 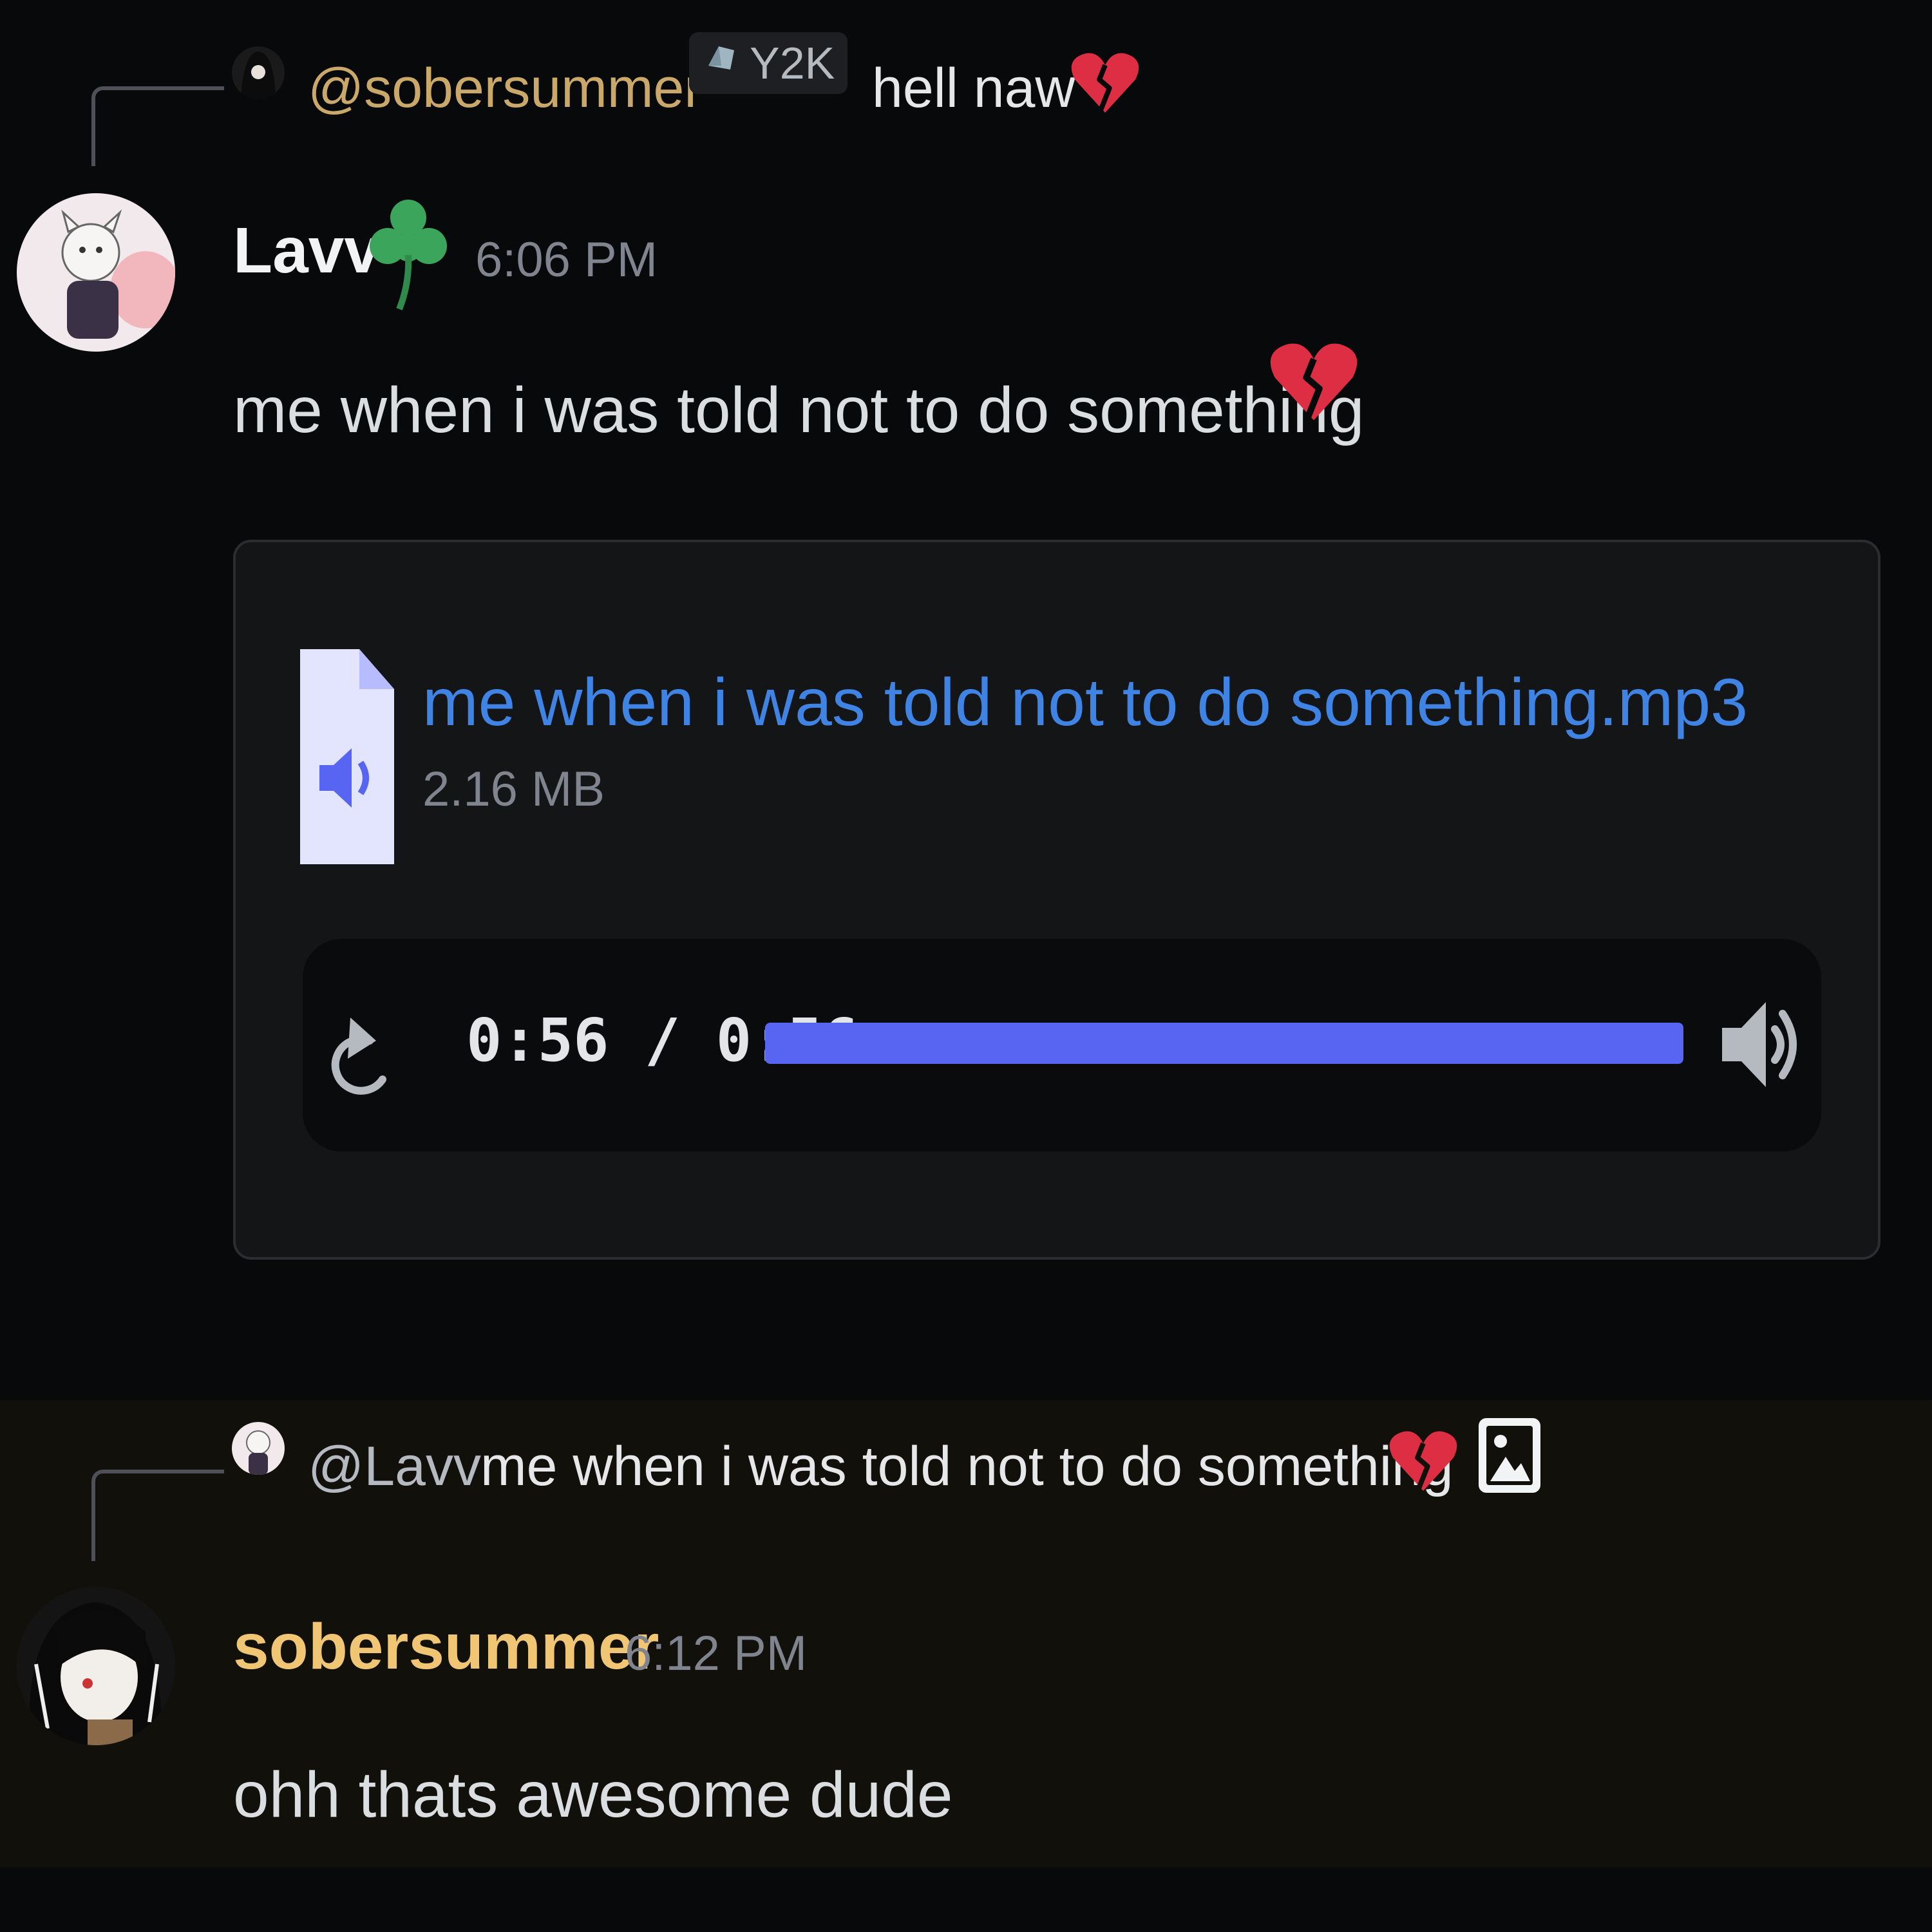 I want to click on gem-icon, so click(x=721, y=63).